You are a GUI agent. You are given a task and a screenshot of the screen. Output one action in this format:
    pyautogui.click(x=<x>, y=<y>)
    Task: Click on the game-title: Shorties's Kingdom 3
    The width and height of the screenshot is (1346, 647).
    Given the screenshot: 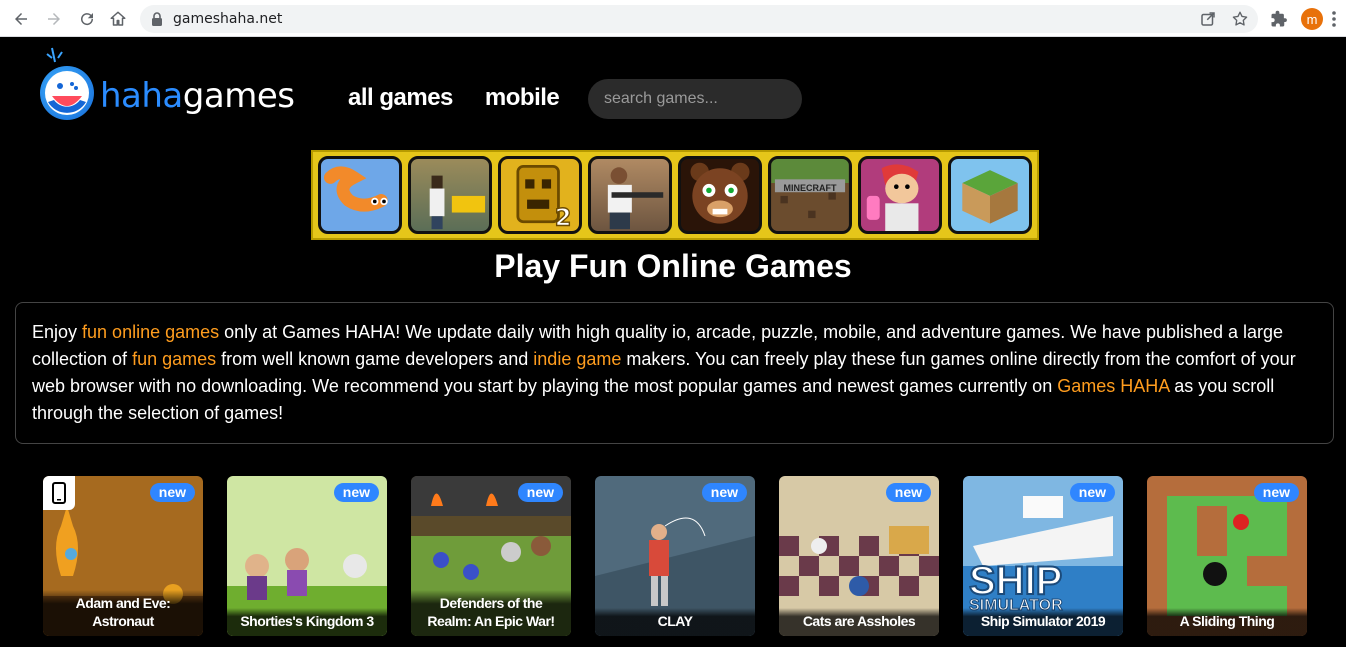 What is the action you would take?
    pyautogui.click(x=307, y=622)
    